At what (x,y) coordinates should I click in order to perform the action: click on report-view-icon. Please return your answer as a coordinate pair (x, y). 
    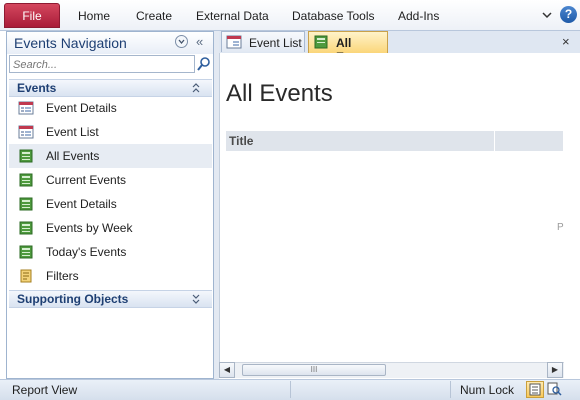
    Looking at the image, I should click on (535, 389).